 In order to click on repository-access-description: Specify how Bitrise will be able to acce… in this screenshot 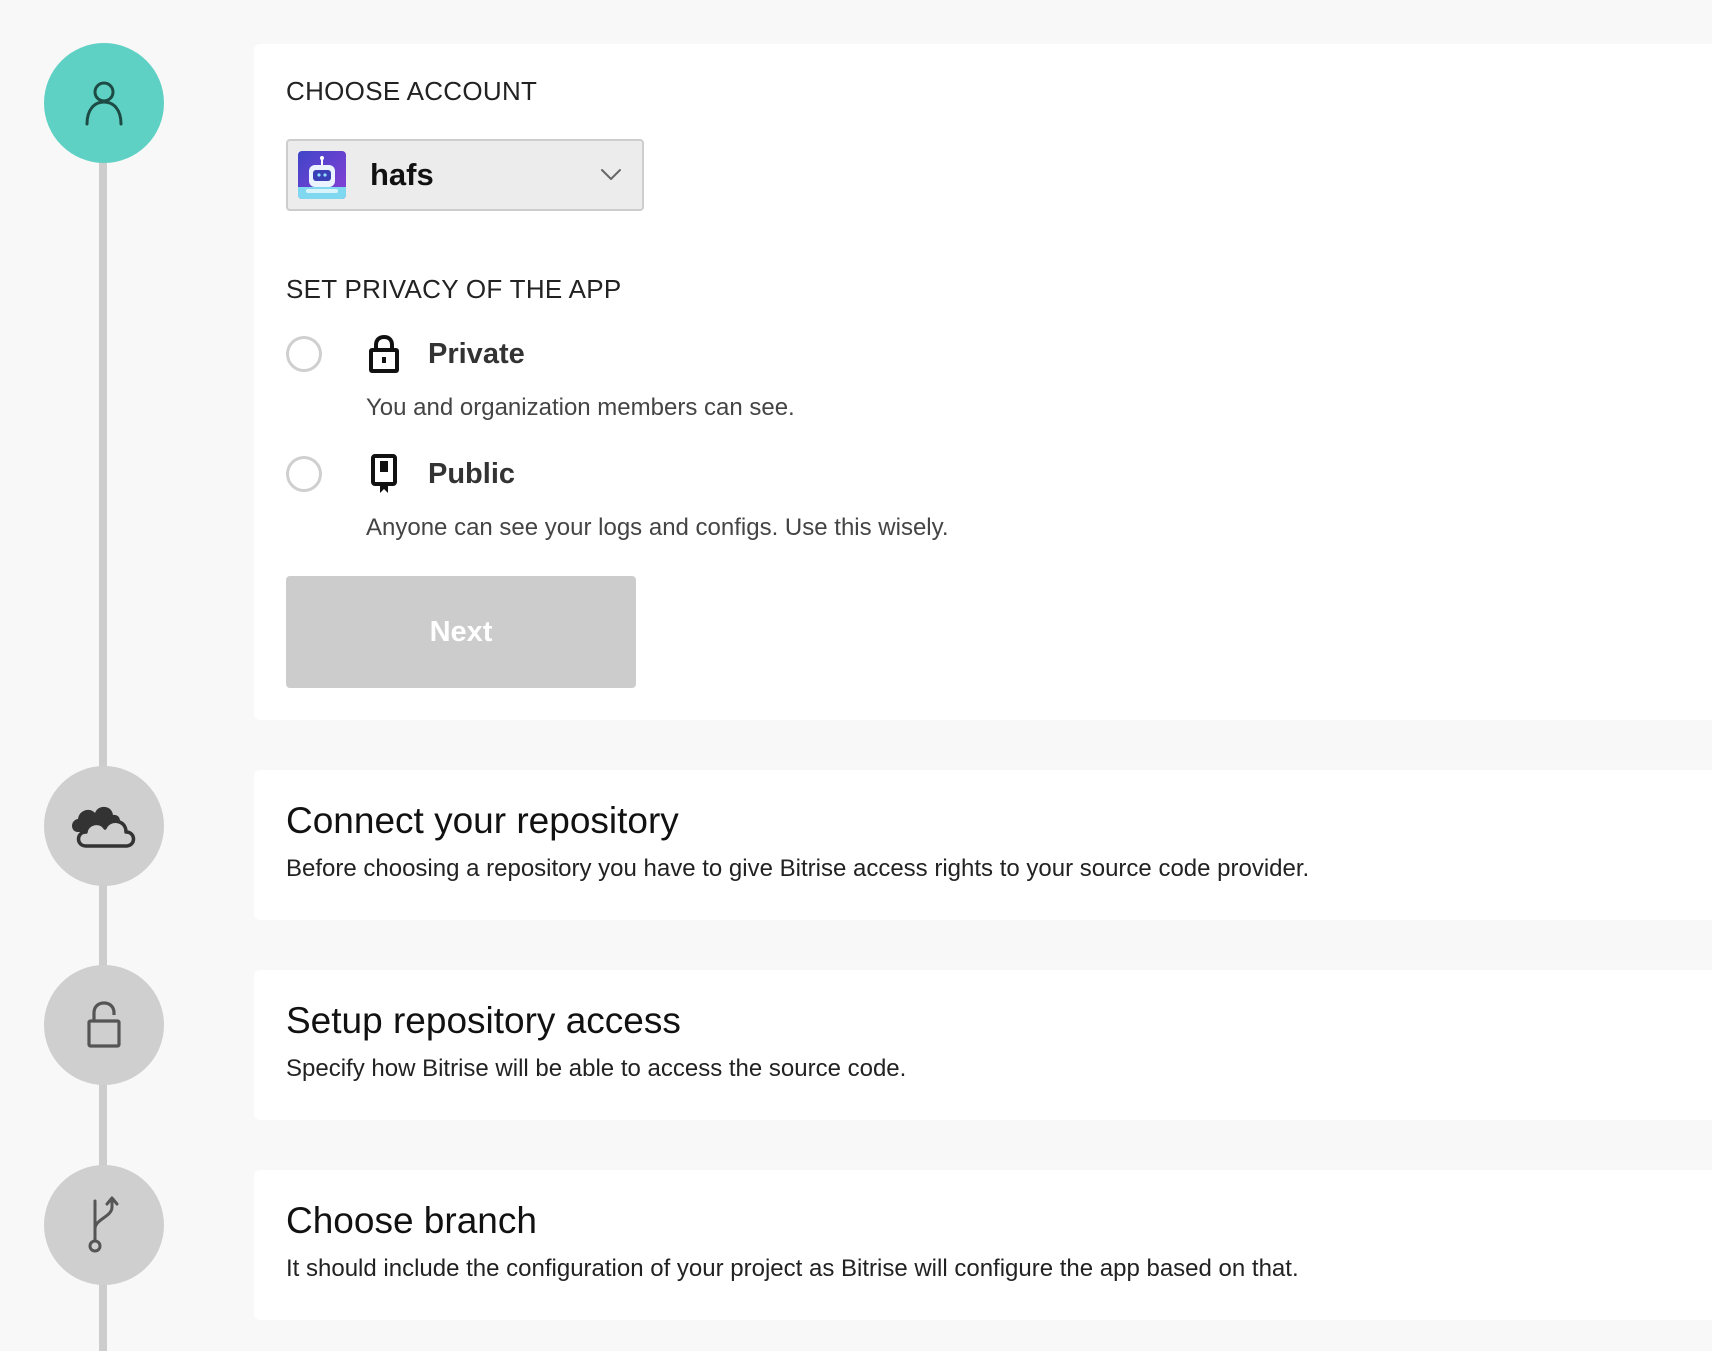, I will do `click(596, 1068)`.